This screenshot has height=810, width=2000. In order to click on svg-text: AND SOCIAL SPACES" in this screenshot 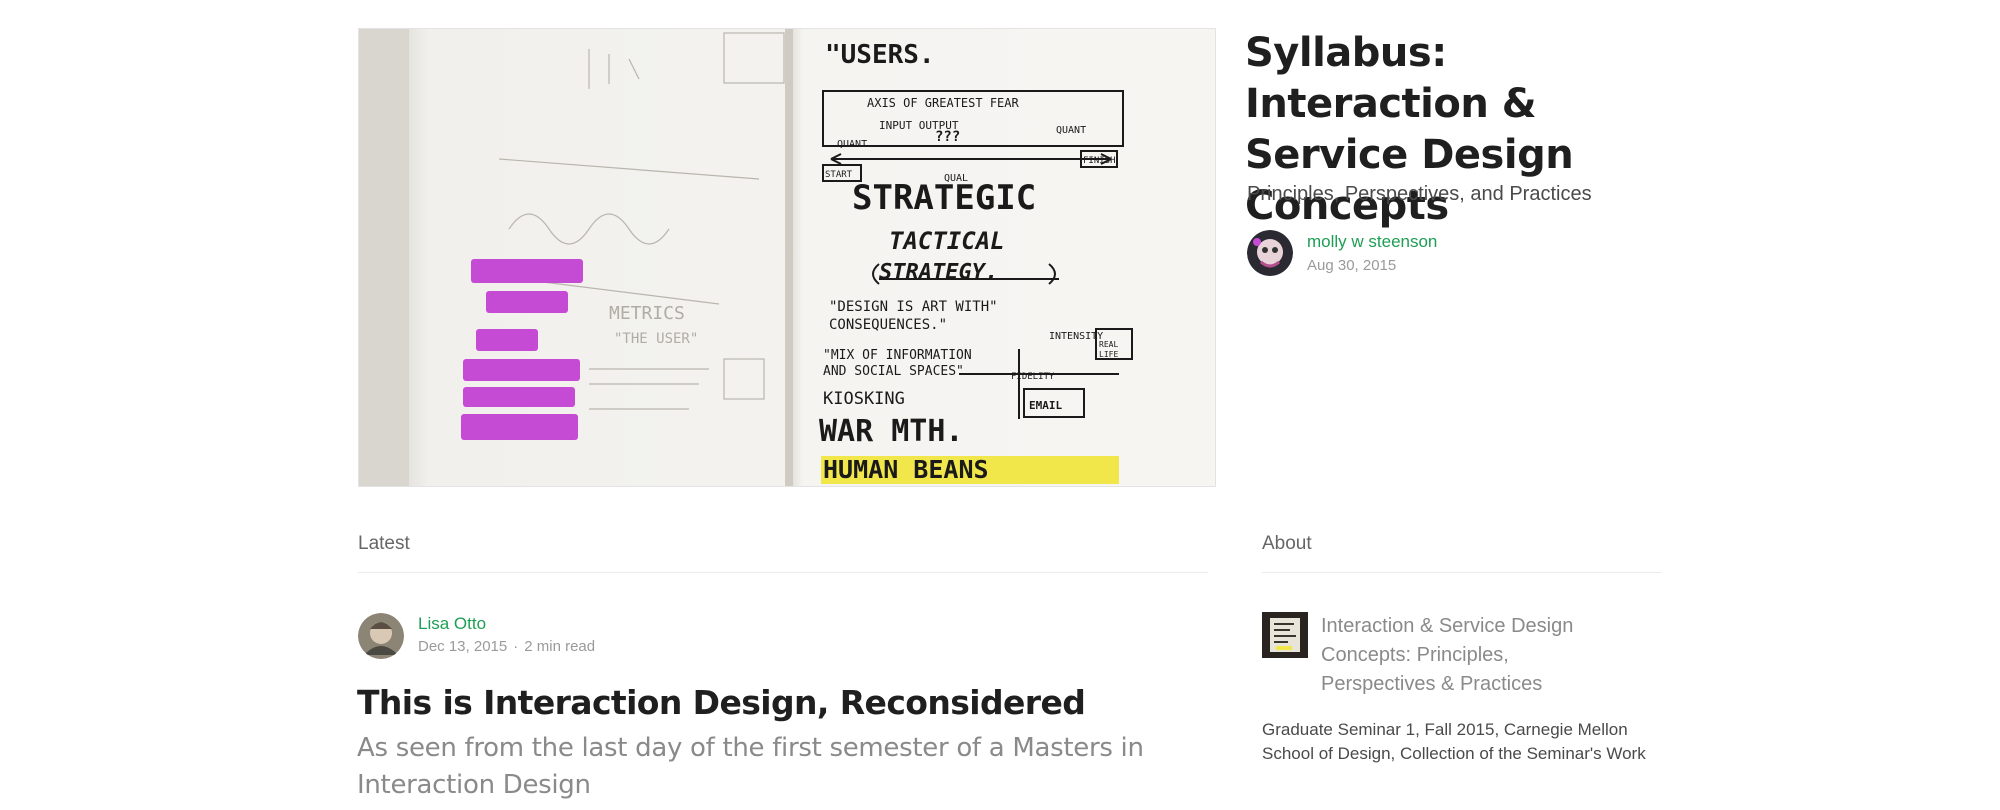, I will do `click(893, 371)`.